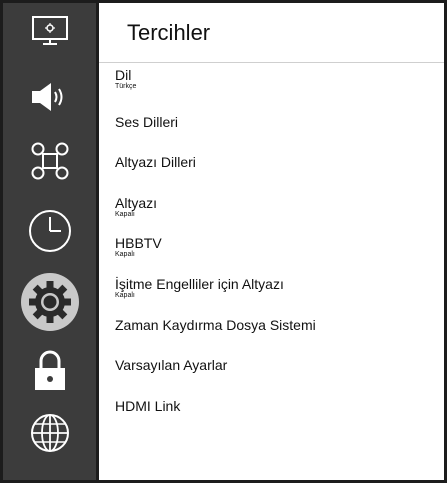 The image size is (447, 483). Describe the element at coordinates (136, 203) in the screenshot. I see `menu-item-label: Altyazı` at that location.